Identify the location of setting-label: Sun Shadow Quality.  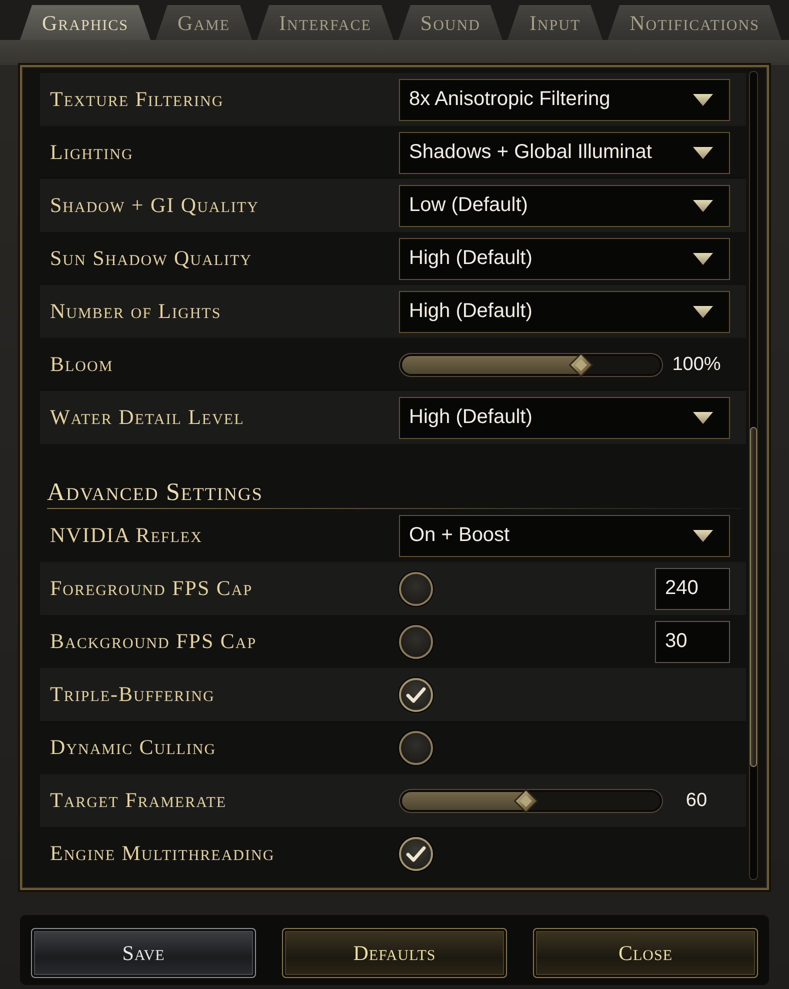
(151, 258).